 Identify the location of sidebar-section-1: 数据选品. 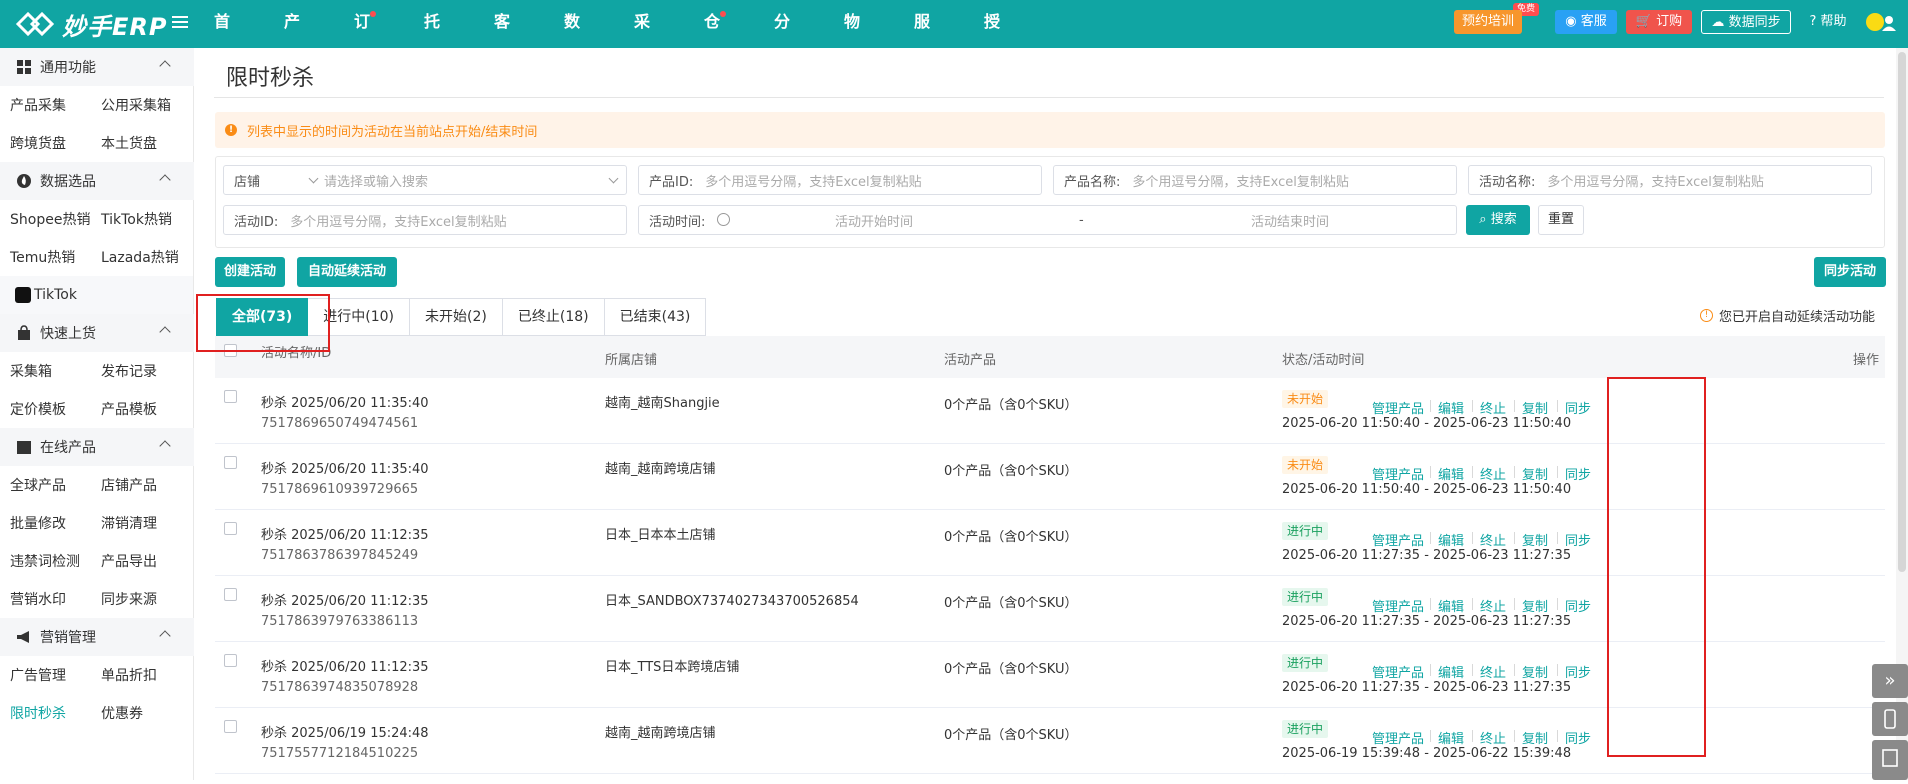
(97, 181).